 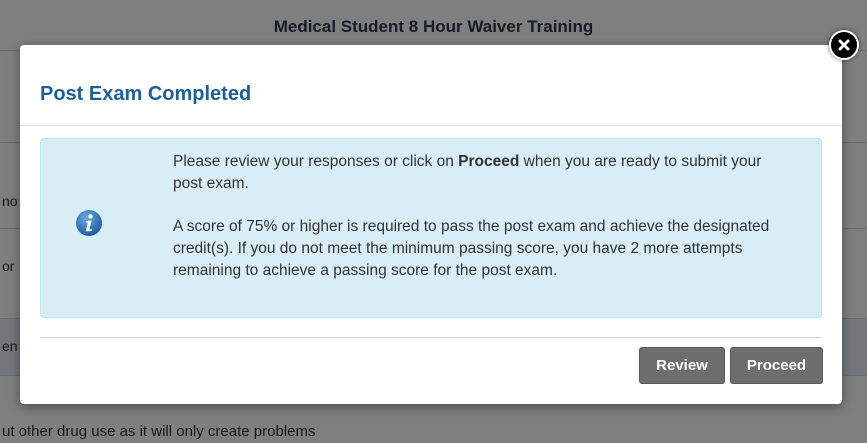 What do you see at coordinates (489, 161) in the screenshot?
I see `info-message-proceed-emphasis: Proceed` at bounding box center [489, 161].